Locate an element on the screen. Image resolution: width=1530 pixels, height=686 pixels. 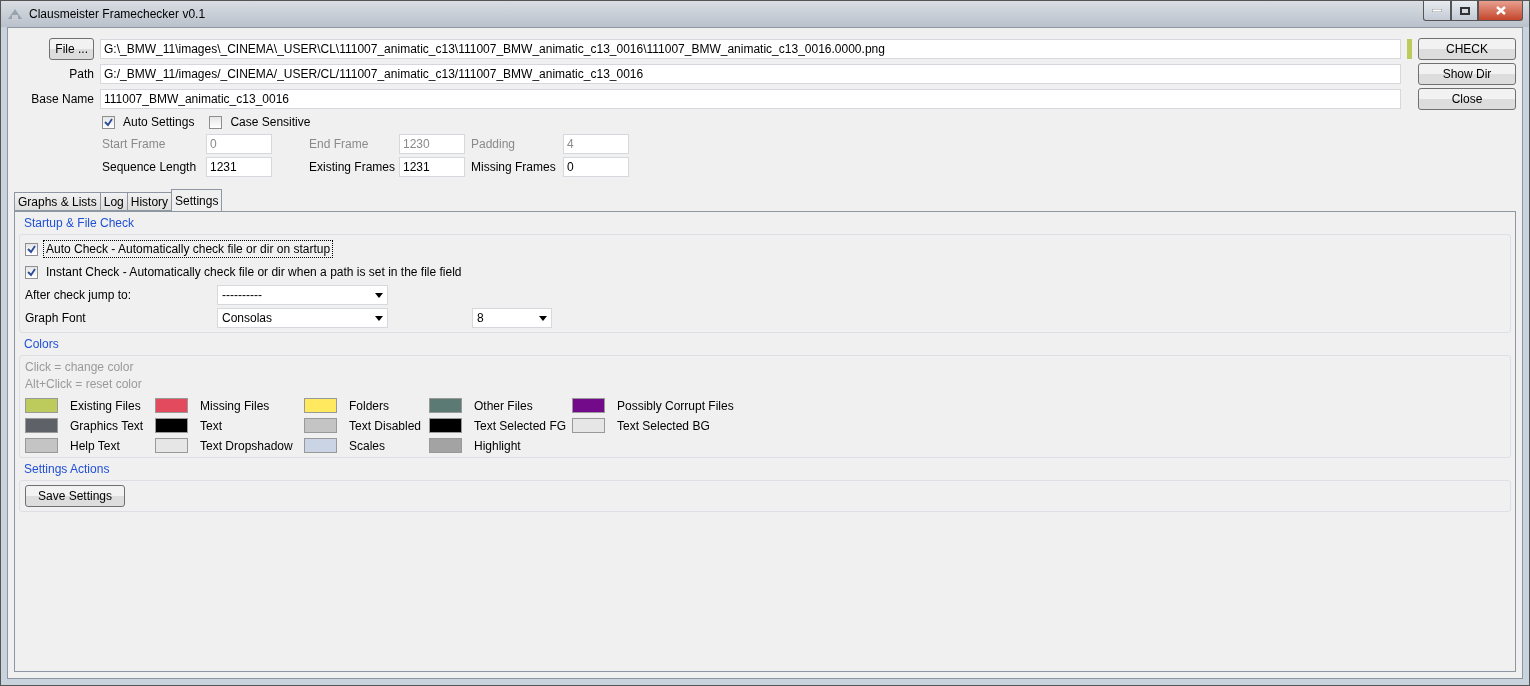
color-label: Missing Files is located at coordinates (235, 405).